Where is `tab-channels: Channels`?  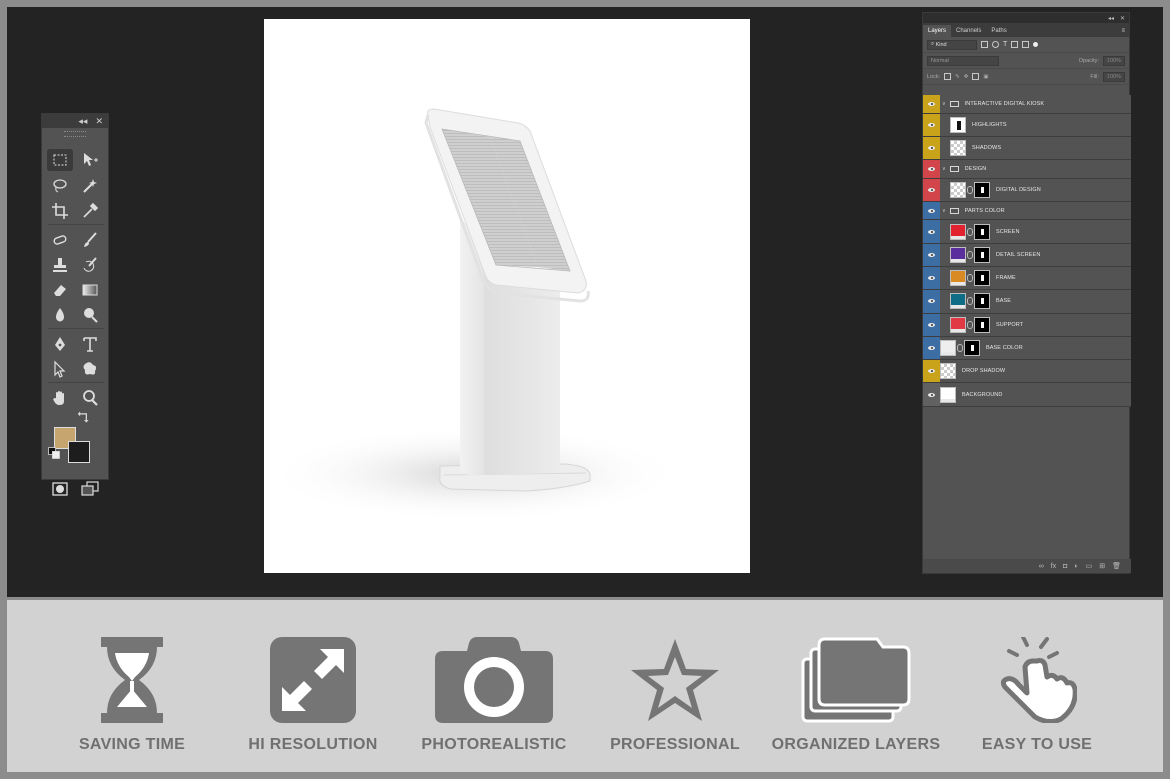
tab-channels: Channels is located at coordinates (968, 31).